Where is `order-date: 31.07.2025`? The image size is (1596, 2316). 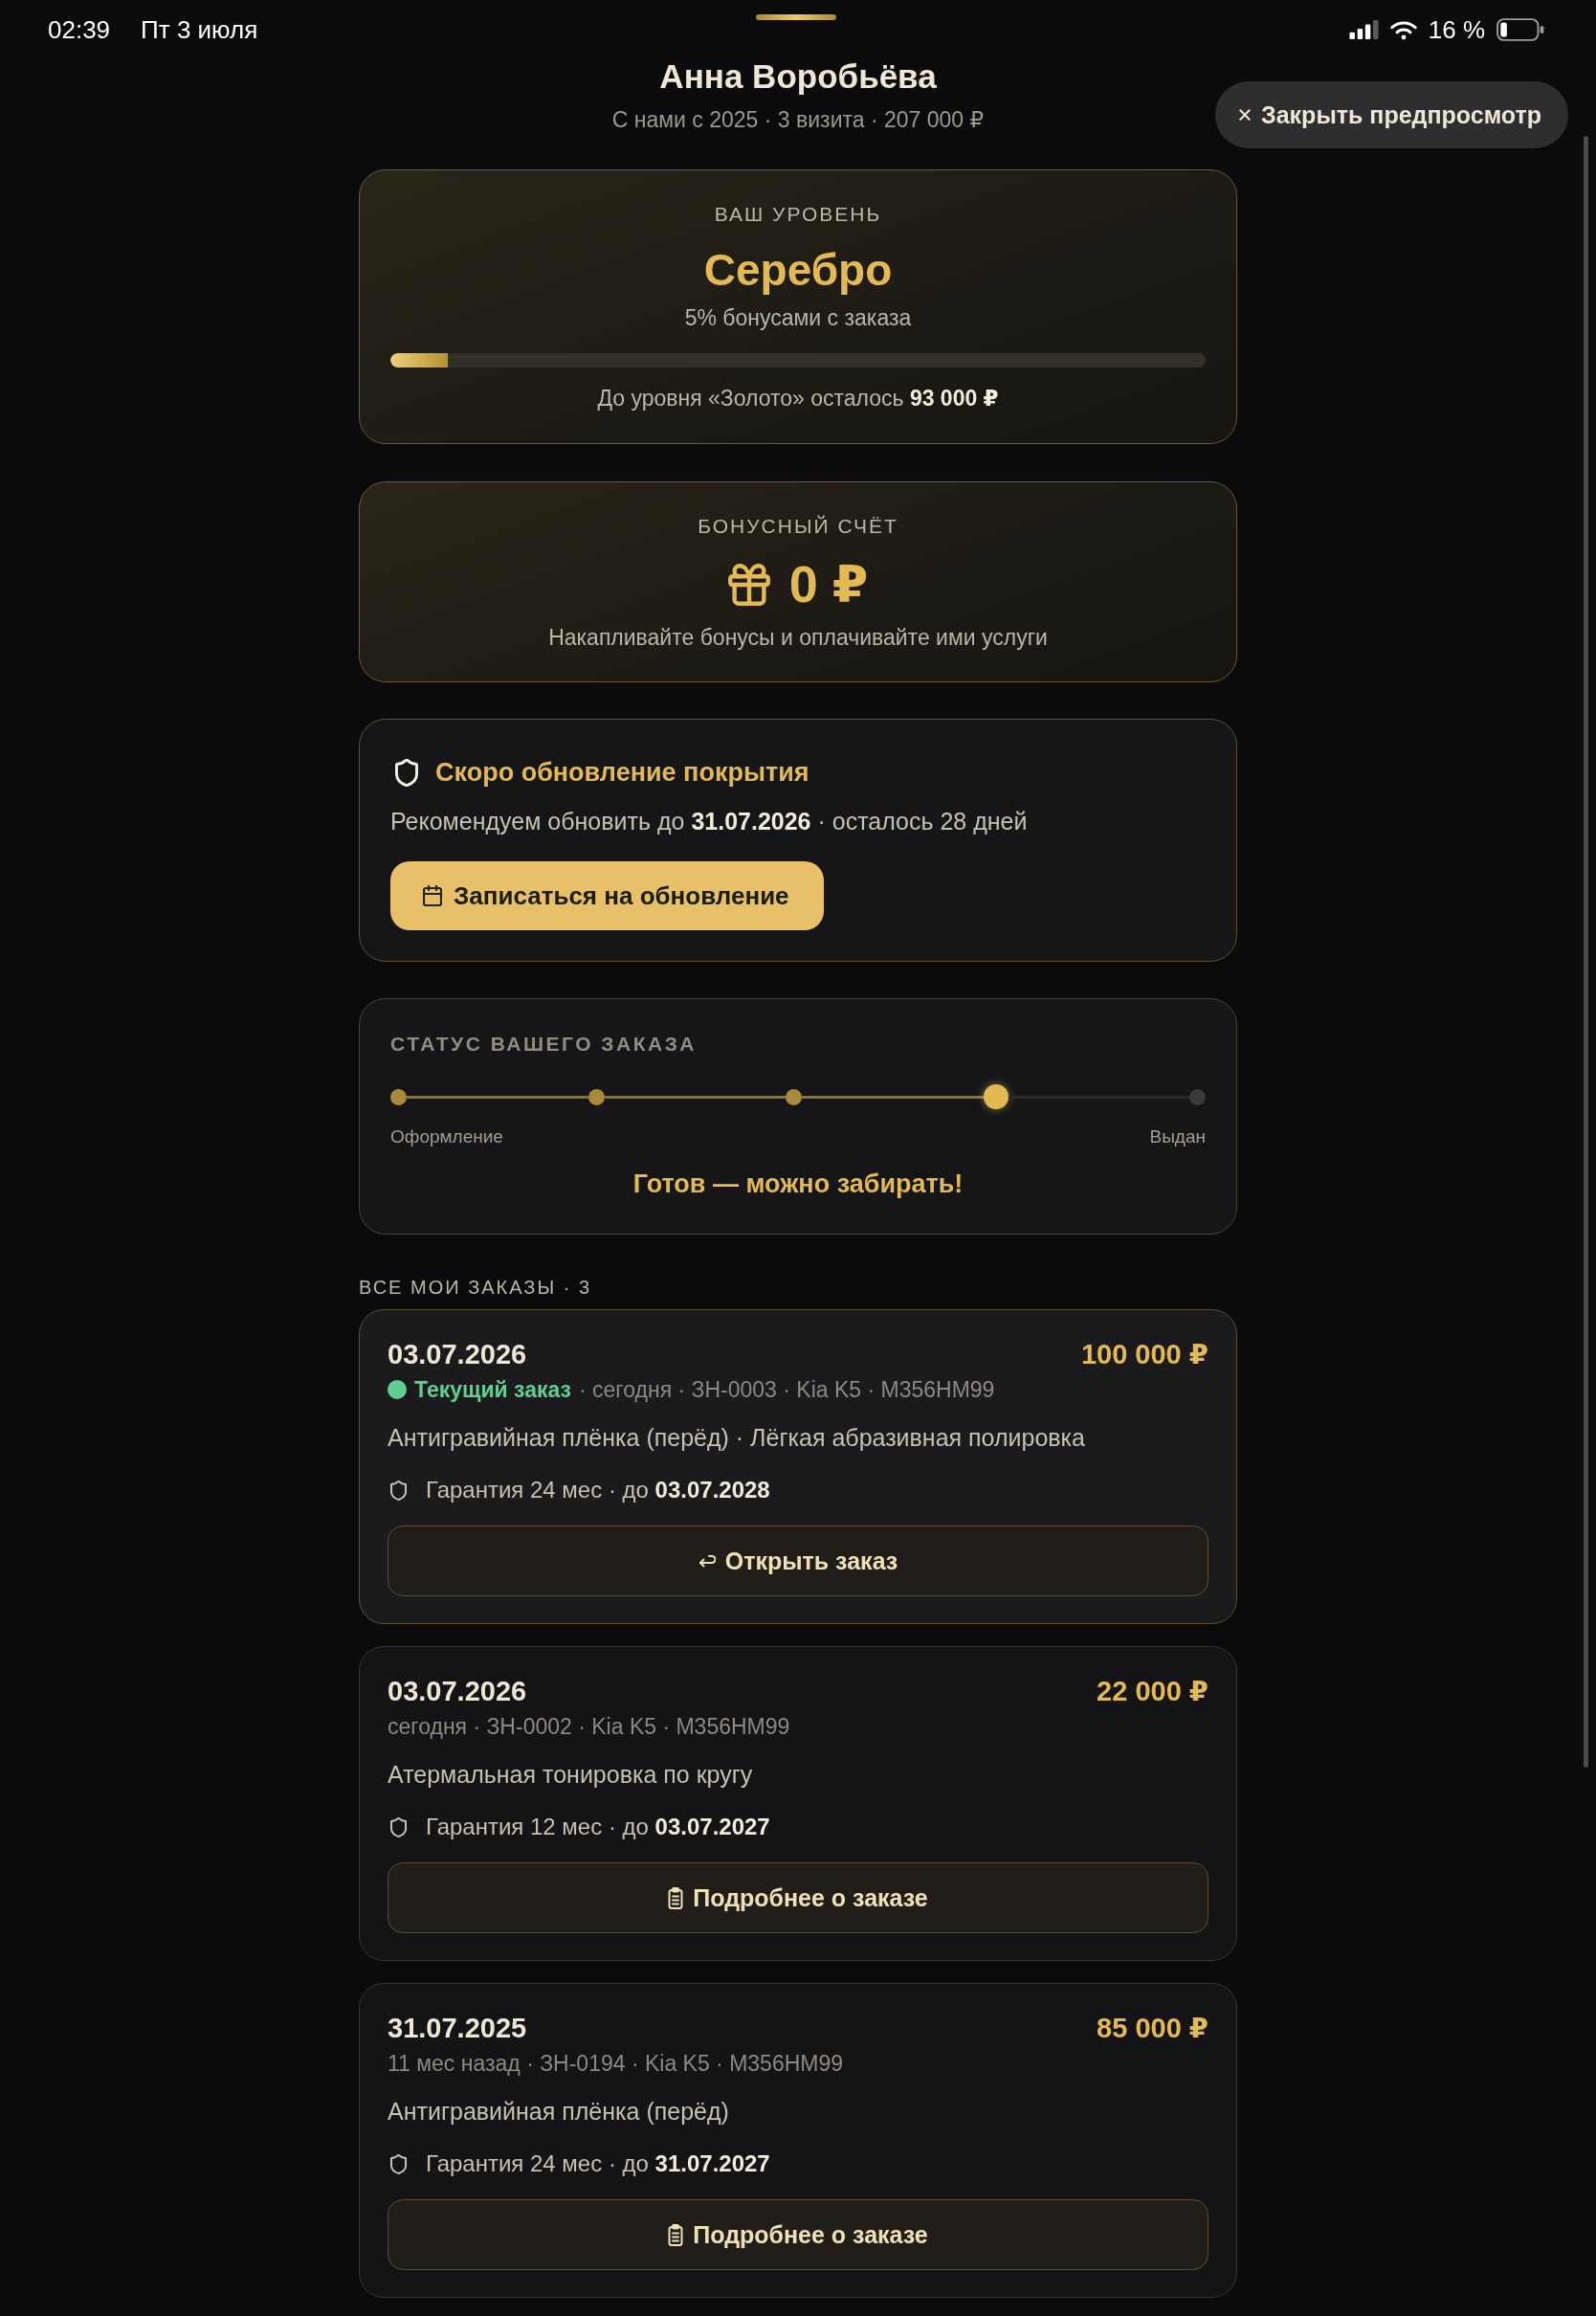
order-date: 31.07.2025 is located at coordinates (458, 2028).